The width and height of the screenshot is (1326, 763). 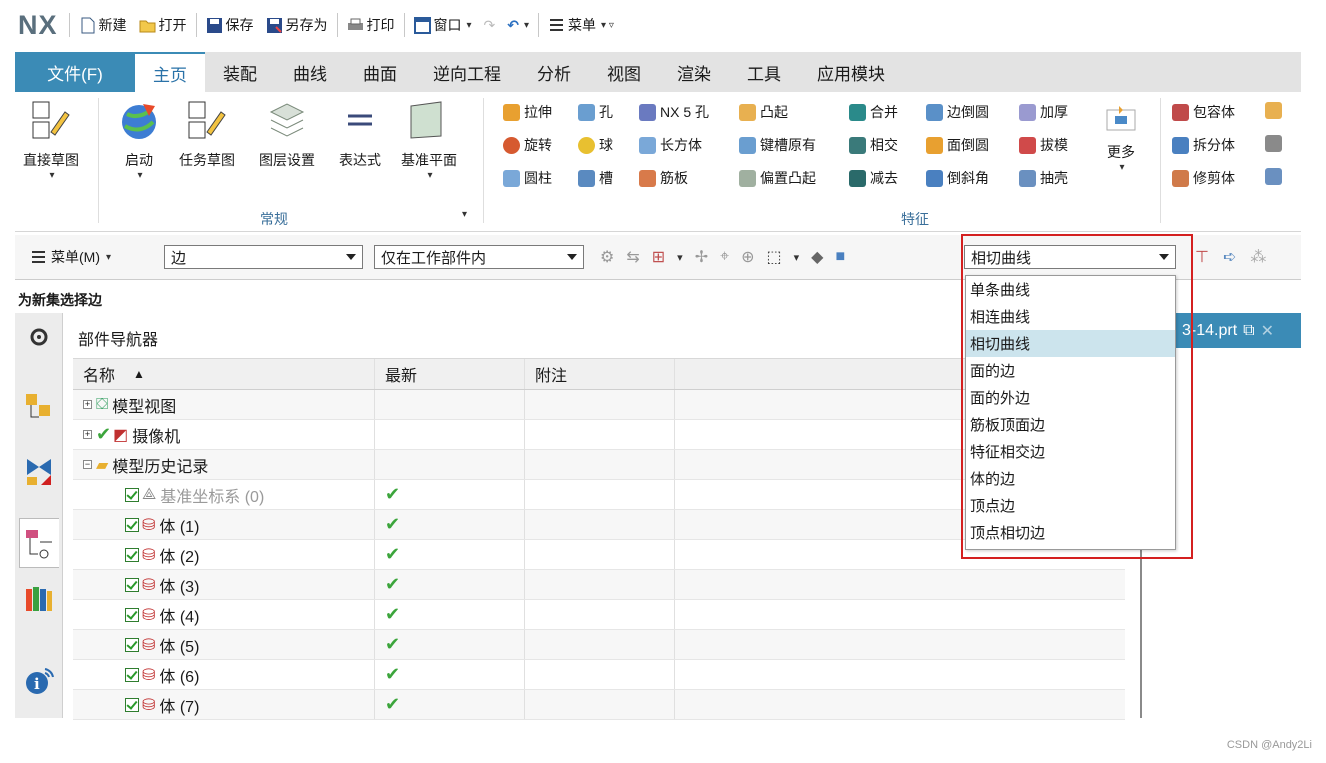 What do you see at coordinates (1238, 330) in the screenshot?
I see `file-tab: 3-14.prt ⧉ ✕` at bounding box center [1238, 330].